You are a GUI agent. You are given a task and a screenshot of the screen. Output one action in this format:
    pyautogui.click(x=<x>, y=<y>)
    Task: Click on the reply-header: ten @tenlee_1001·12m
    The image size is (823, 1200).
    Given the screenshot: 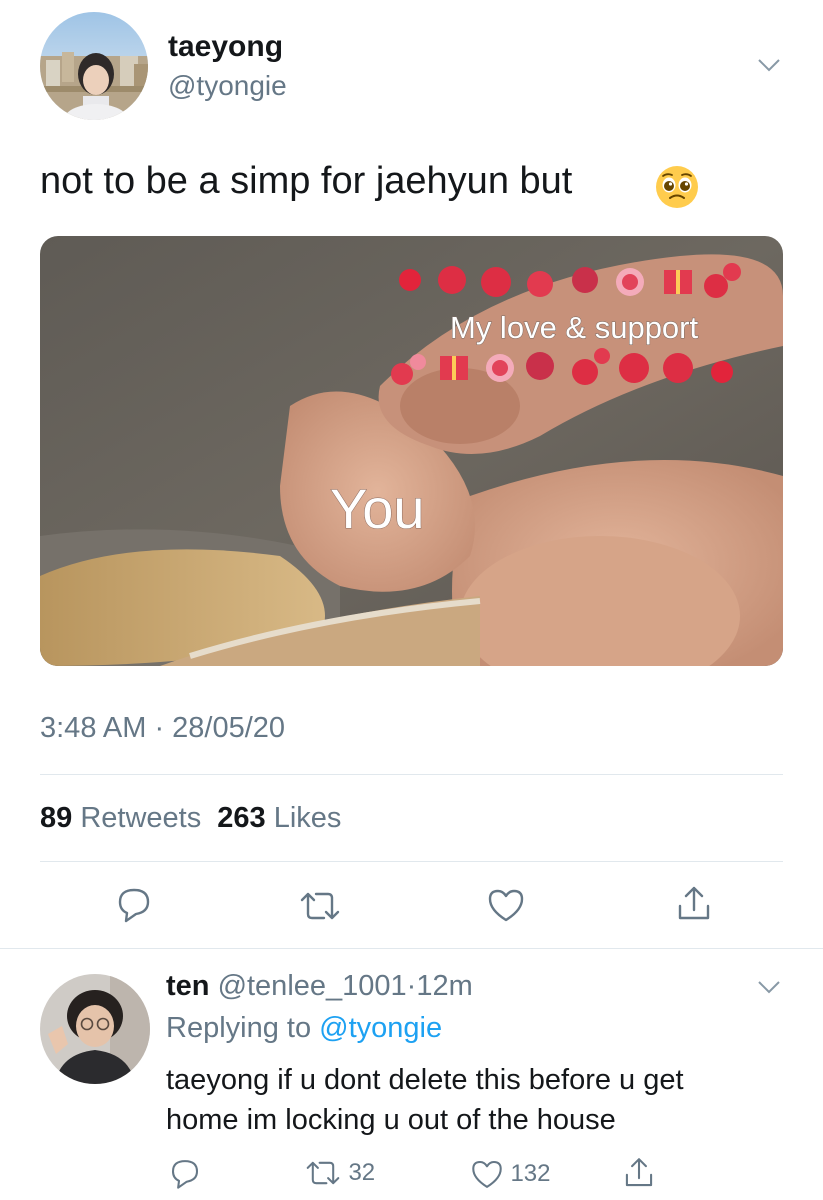 What is the action you would take?
    pyautogui.click(x=319, y=986)
    